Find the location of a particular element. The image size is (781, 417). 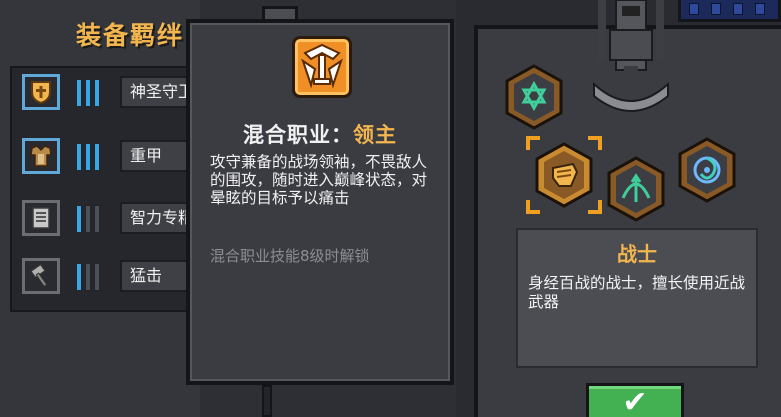

knight-statue-icon is located at coordinates (631, 56).